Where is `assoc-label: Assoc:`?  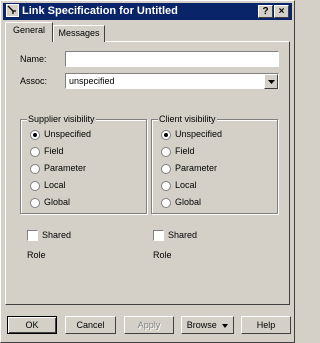
assoc-label: Assoc: is located at coordinates (34, 81).